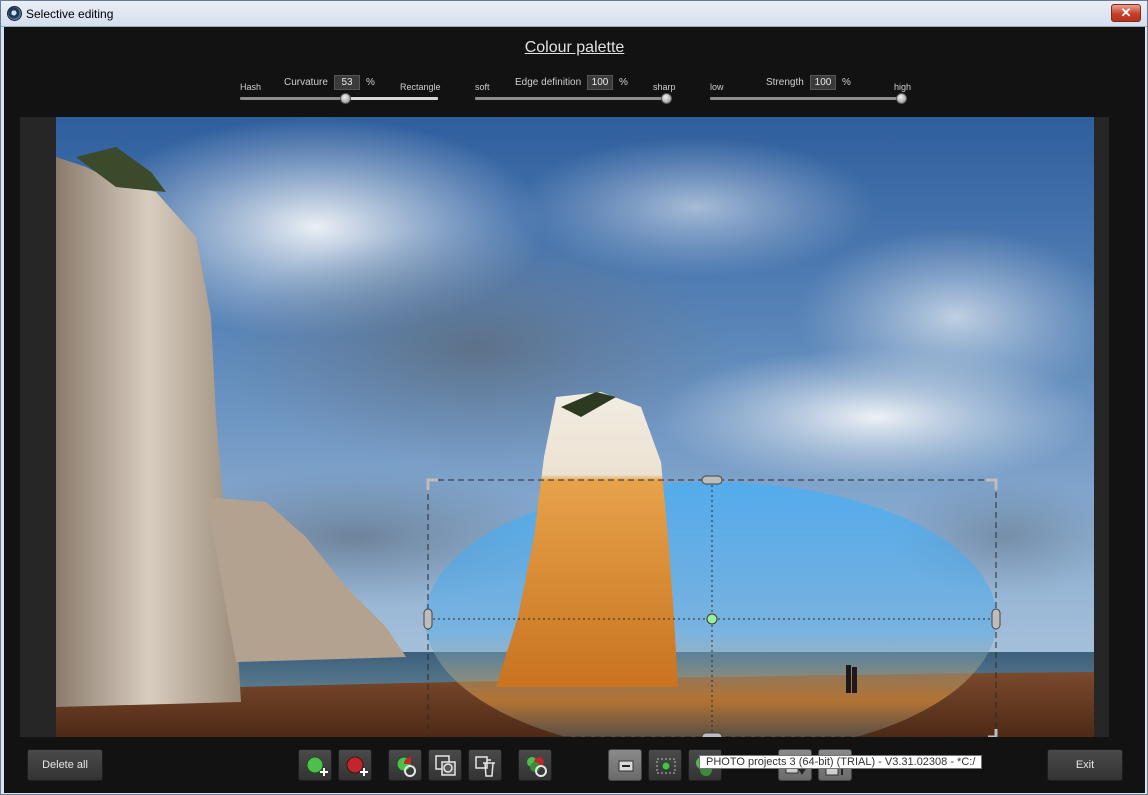  Describe the element at coordinates (785, 82) in the screenshot. I see `strength-label: Strength` at that location.